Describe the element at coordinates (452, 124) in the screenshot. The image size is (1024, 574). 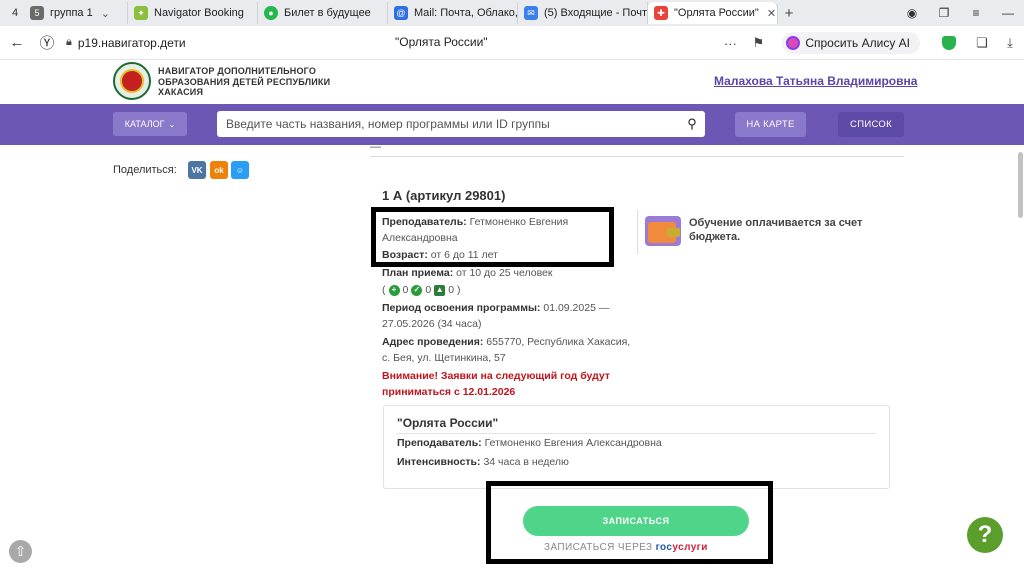
I see `search-input` at that location.